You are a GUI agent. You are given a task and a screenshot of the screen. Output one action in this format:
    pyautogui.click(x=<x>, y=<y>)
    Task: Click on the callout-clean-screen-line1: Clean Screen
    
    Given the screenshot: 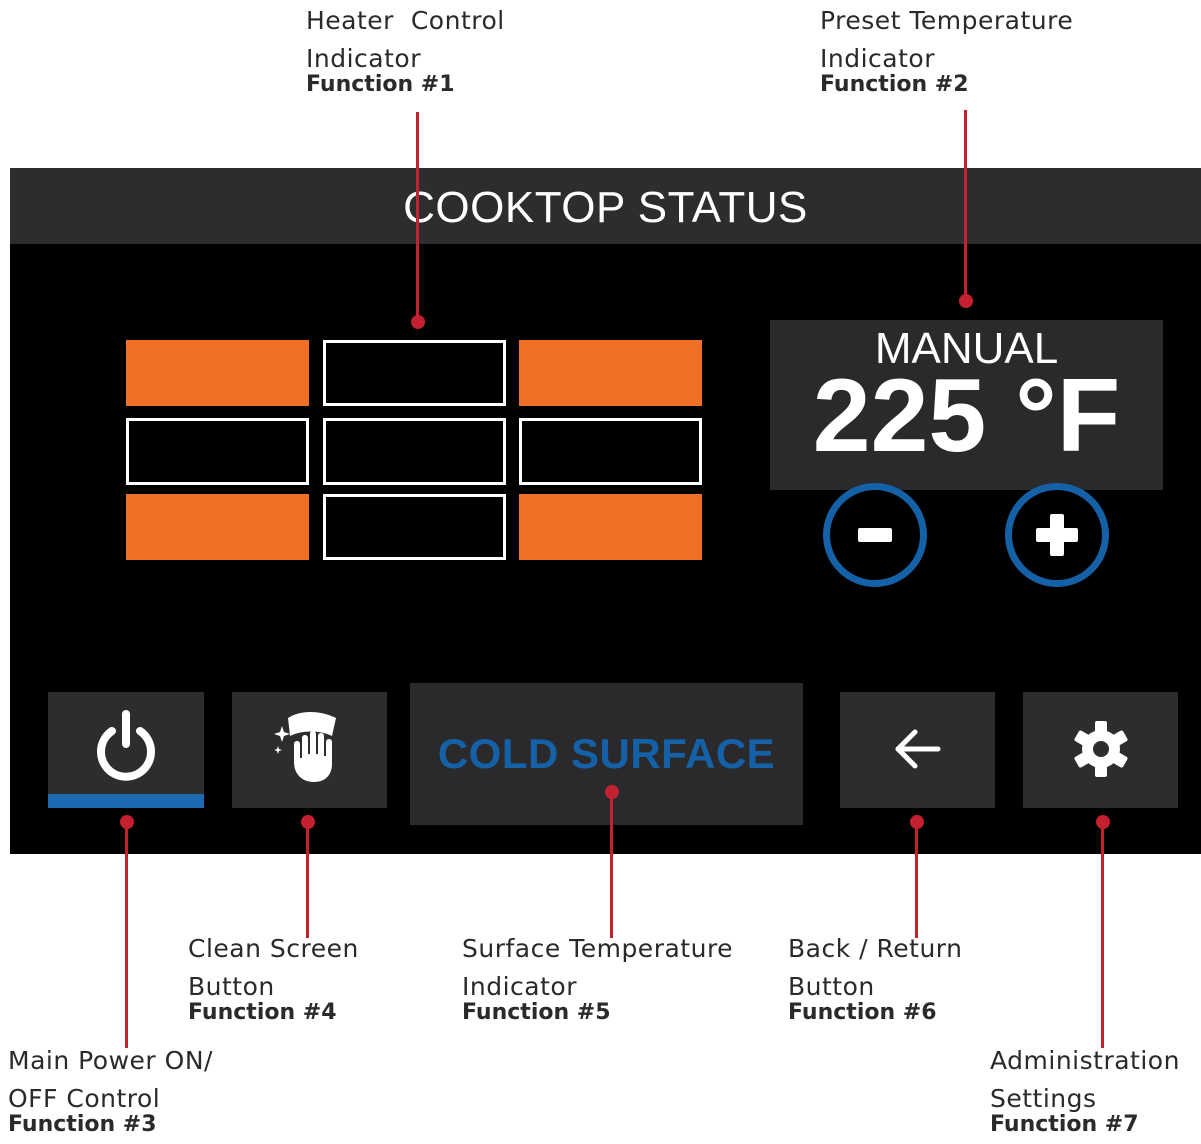 What is the action you would take?
    pyautogui.click(x=273, y=948)
    